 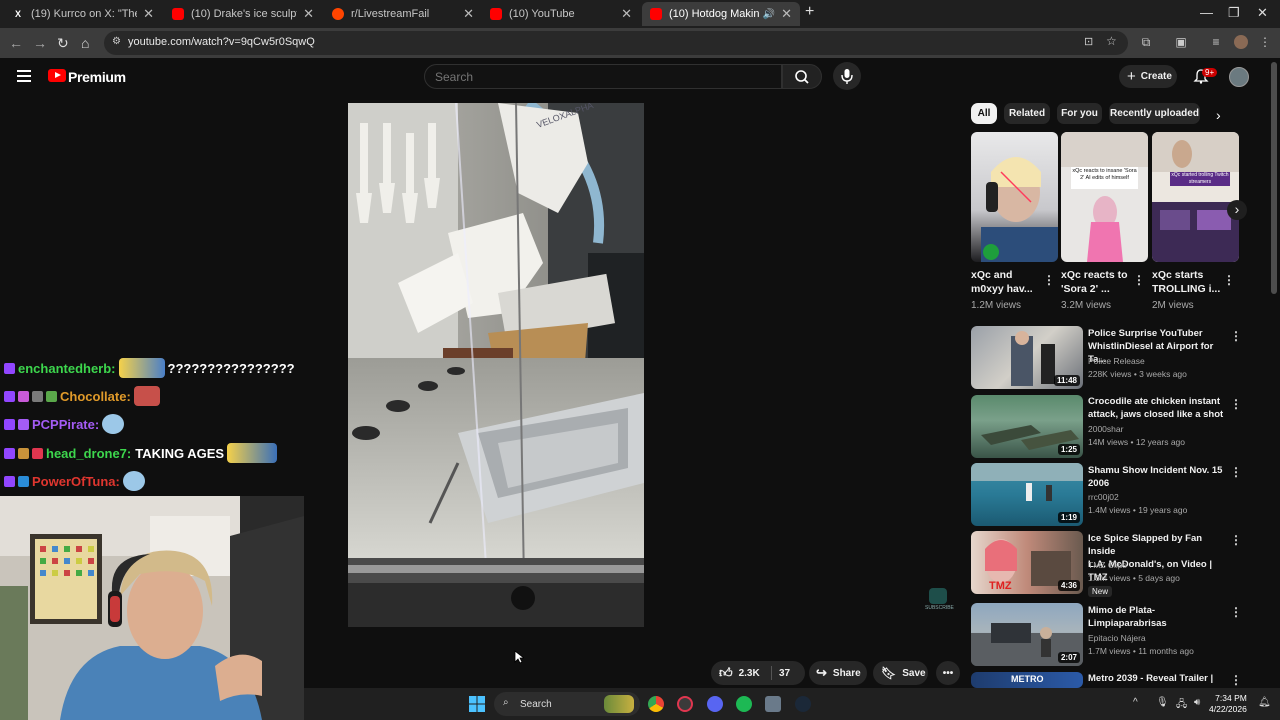 I want to click on settings-icon, so click(x=773, y=704).